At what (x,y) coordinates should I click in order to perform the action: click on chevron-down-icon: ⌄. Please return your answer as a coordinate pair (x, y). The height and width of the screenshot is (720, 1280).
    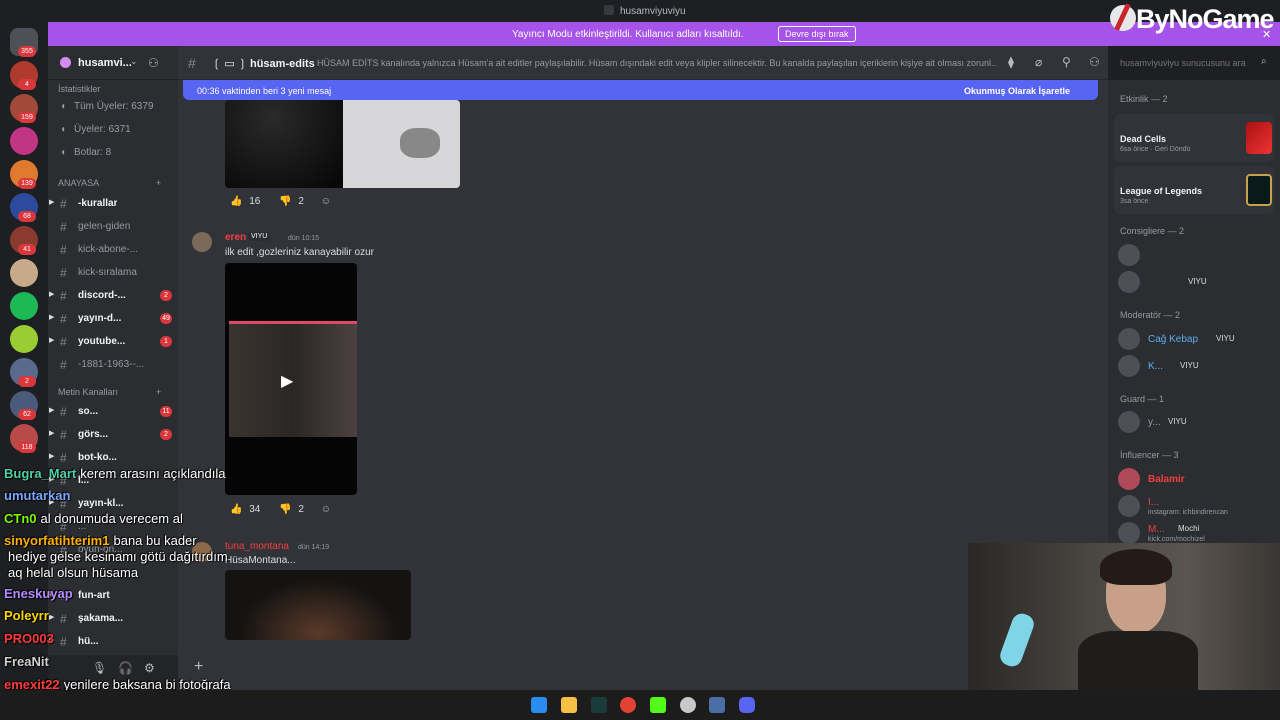
    Looking at the image, I should click on (134, 61).